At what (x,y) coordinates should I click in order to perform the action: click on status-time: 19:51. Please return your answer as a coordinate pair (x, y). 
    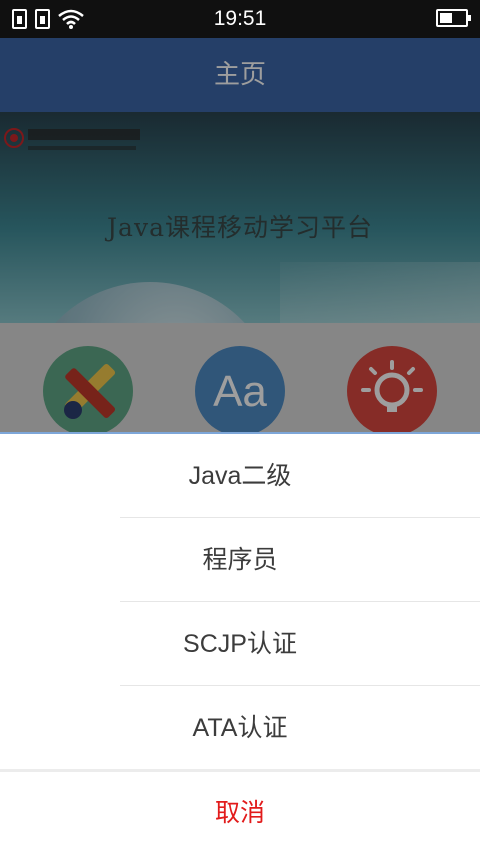
    Looking at the image, I should click on (240, 18).